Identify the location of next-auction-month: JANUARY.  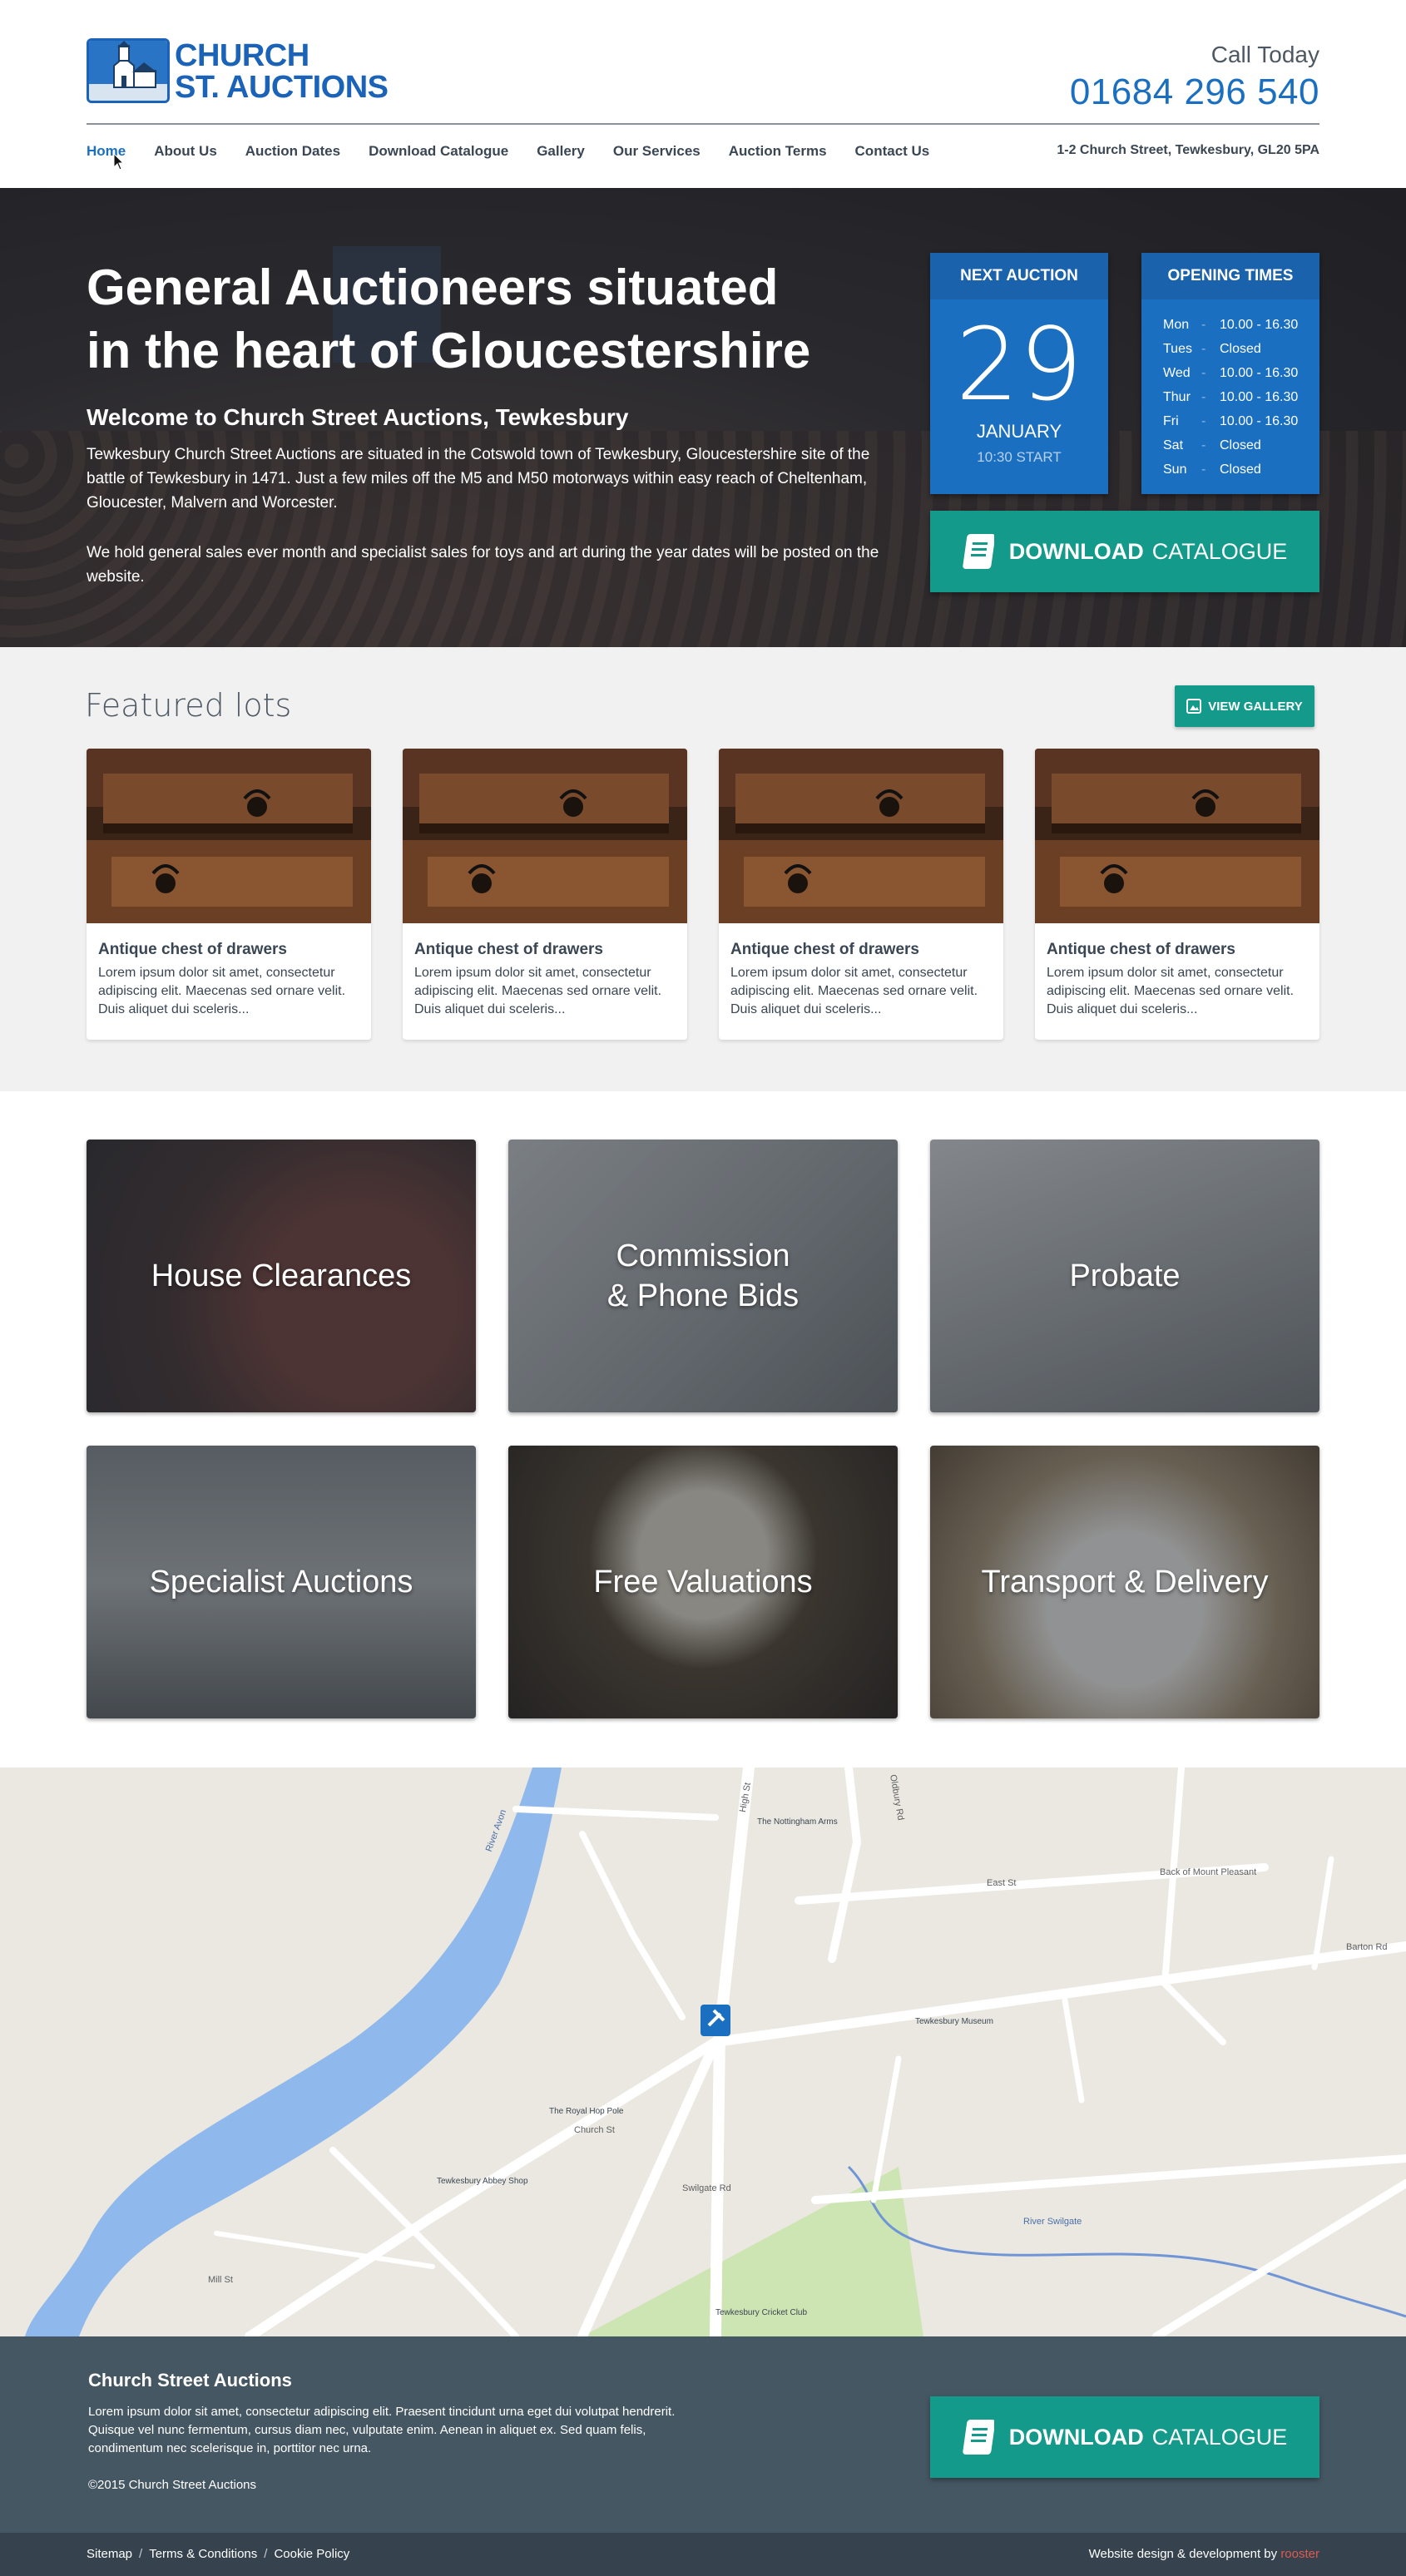
(1019, 431).